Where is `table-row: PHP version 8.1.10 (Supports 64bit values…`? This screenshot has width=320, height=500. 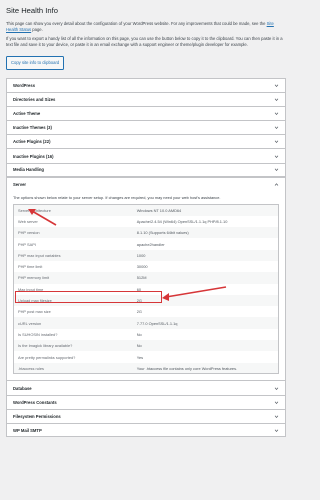 table-row: PHP version 8.1.10 (Supports 64bit values… is located at coordinates (146, 233).